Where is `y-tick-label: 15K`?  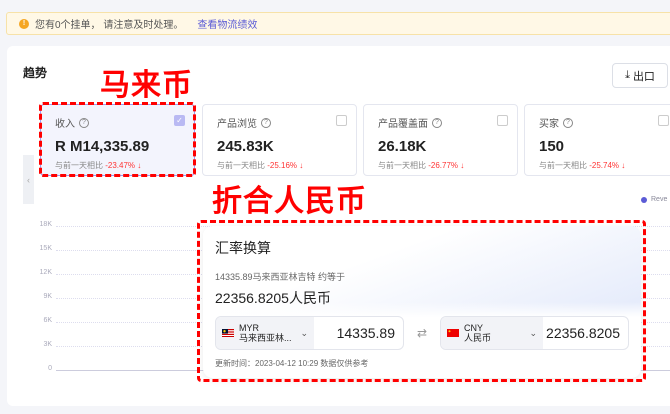
y-tick-label: 15K is located at coordinates (45, 248).